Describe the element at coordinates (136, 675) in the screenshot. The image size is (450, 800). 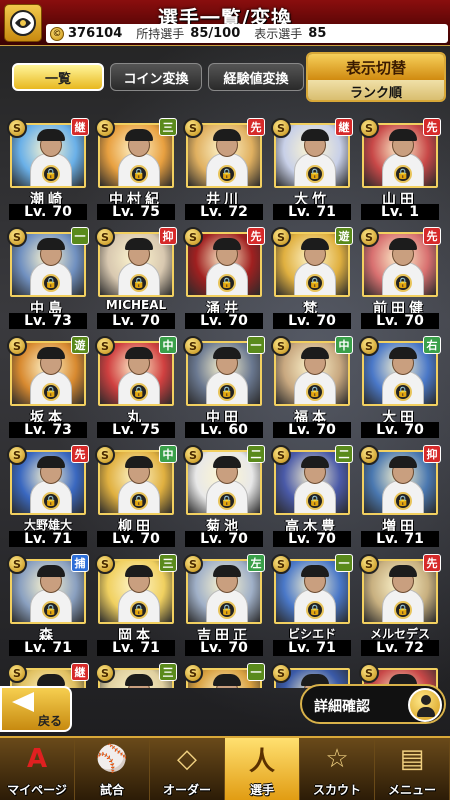
I see `player-card: 🔒S三村上` at that location.